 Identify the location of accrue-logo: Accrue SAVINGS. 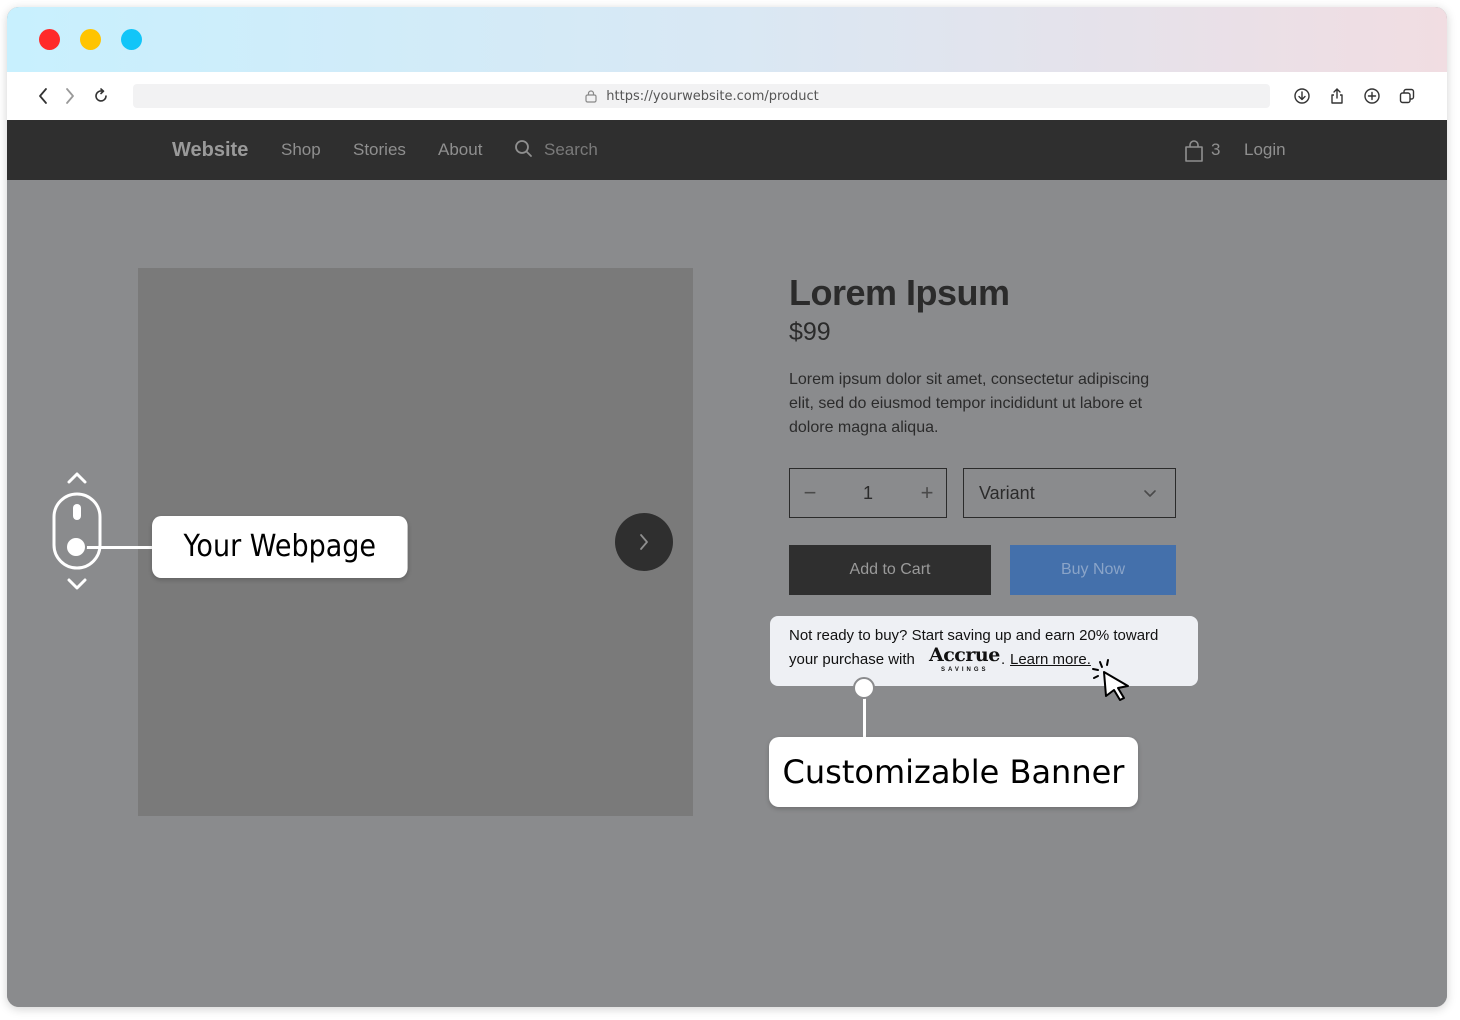
(969, 661).